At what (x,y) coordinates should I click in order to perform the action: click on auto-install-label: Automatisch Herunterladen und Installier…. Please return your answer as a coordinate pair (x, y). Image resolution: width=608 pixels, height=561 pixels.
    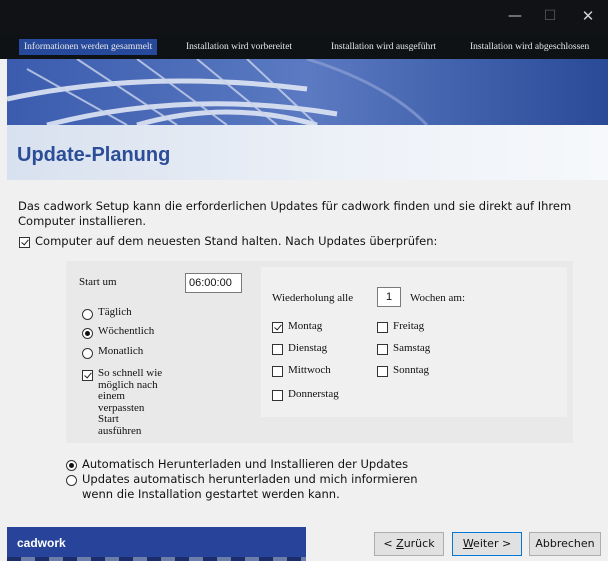
    Looking at the image, I should click on (245, 464).